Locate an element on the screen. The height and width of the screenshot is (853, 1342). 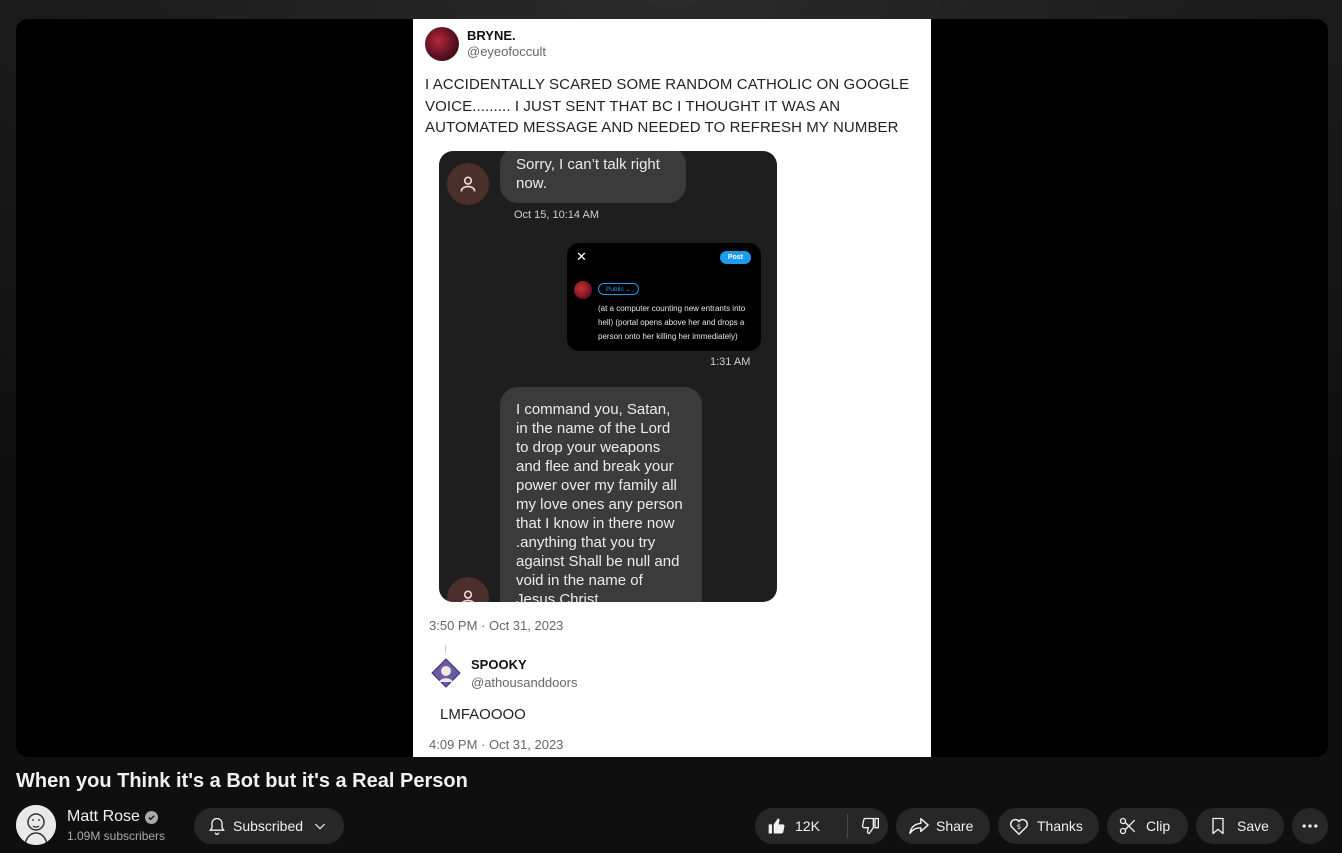
thumbs-up-icon is located at coordinates (777, 826).